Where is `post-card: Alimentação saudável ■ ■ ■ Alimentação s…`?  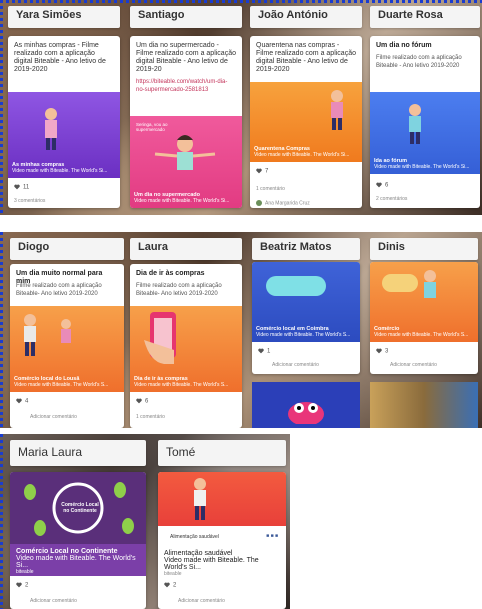 post-card: Alimentação saudável ■ ■ ■ Alimentação s… is located at coordinates (222, 540).